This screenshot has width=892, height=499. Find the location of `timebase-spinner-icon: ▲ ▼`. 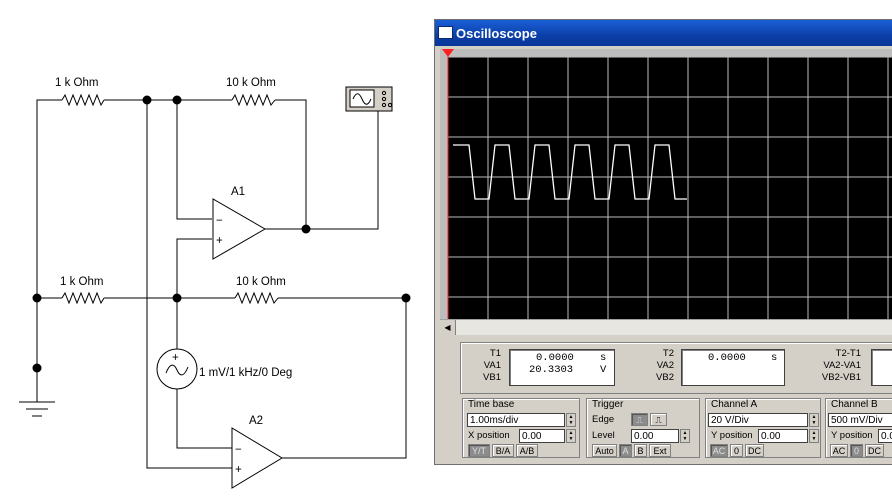

timebase-spinner-icon: ▲ ▼ is located at coordinates (571, 420).